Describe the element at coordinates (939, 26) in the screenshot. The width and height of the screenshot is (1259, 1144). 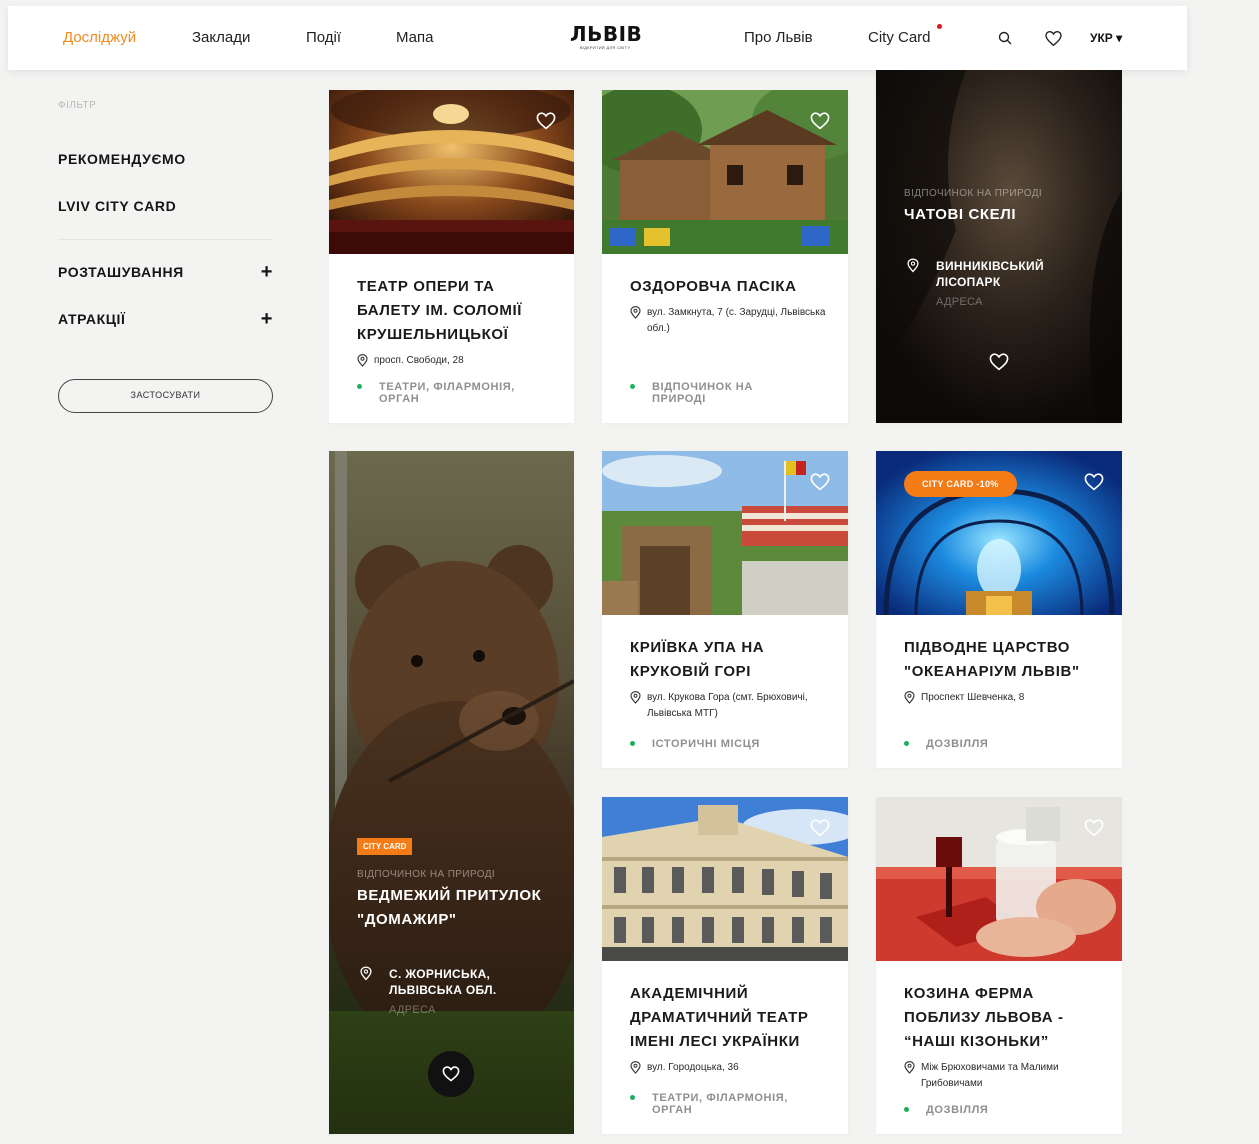
I see `notification-dot` at that location.